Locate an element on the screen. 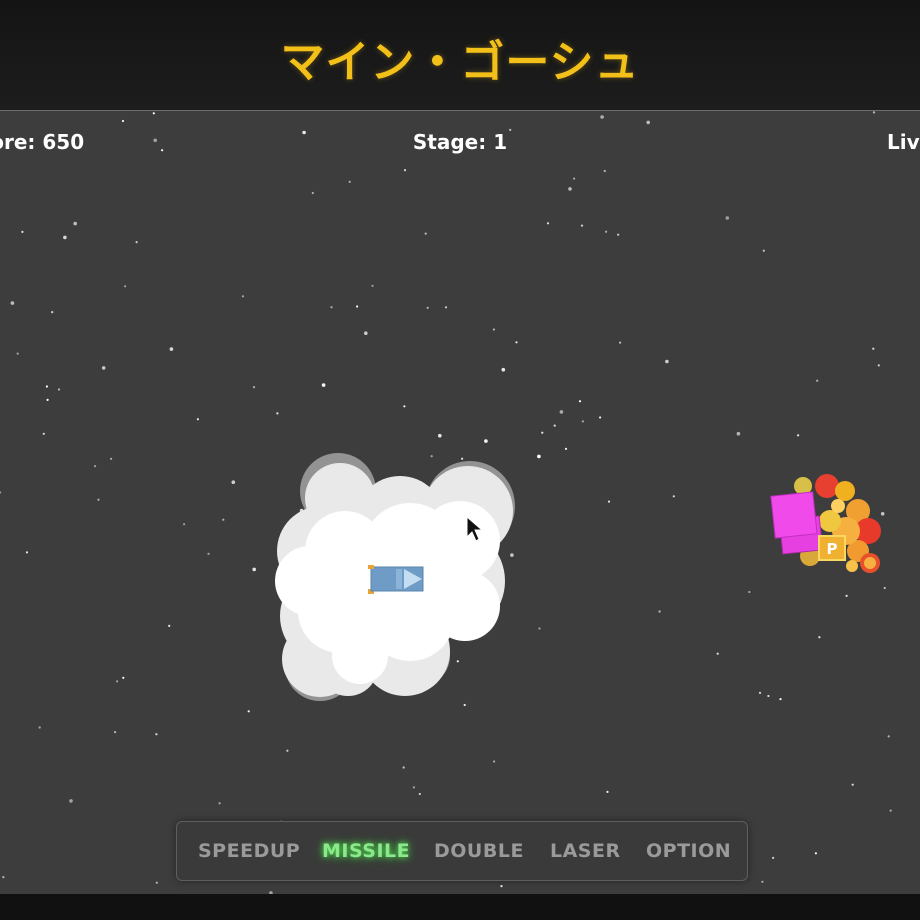 Image resolution: width=920 pixels, height=920 pixels. powerup-capsule: P is located at coordinates (832, 548).